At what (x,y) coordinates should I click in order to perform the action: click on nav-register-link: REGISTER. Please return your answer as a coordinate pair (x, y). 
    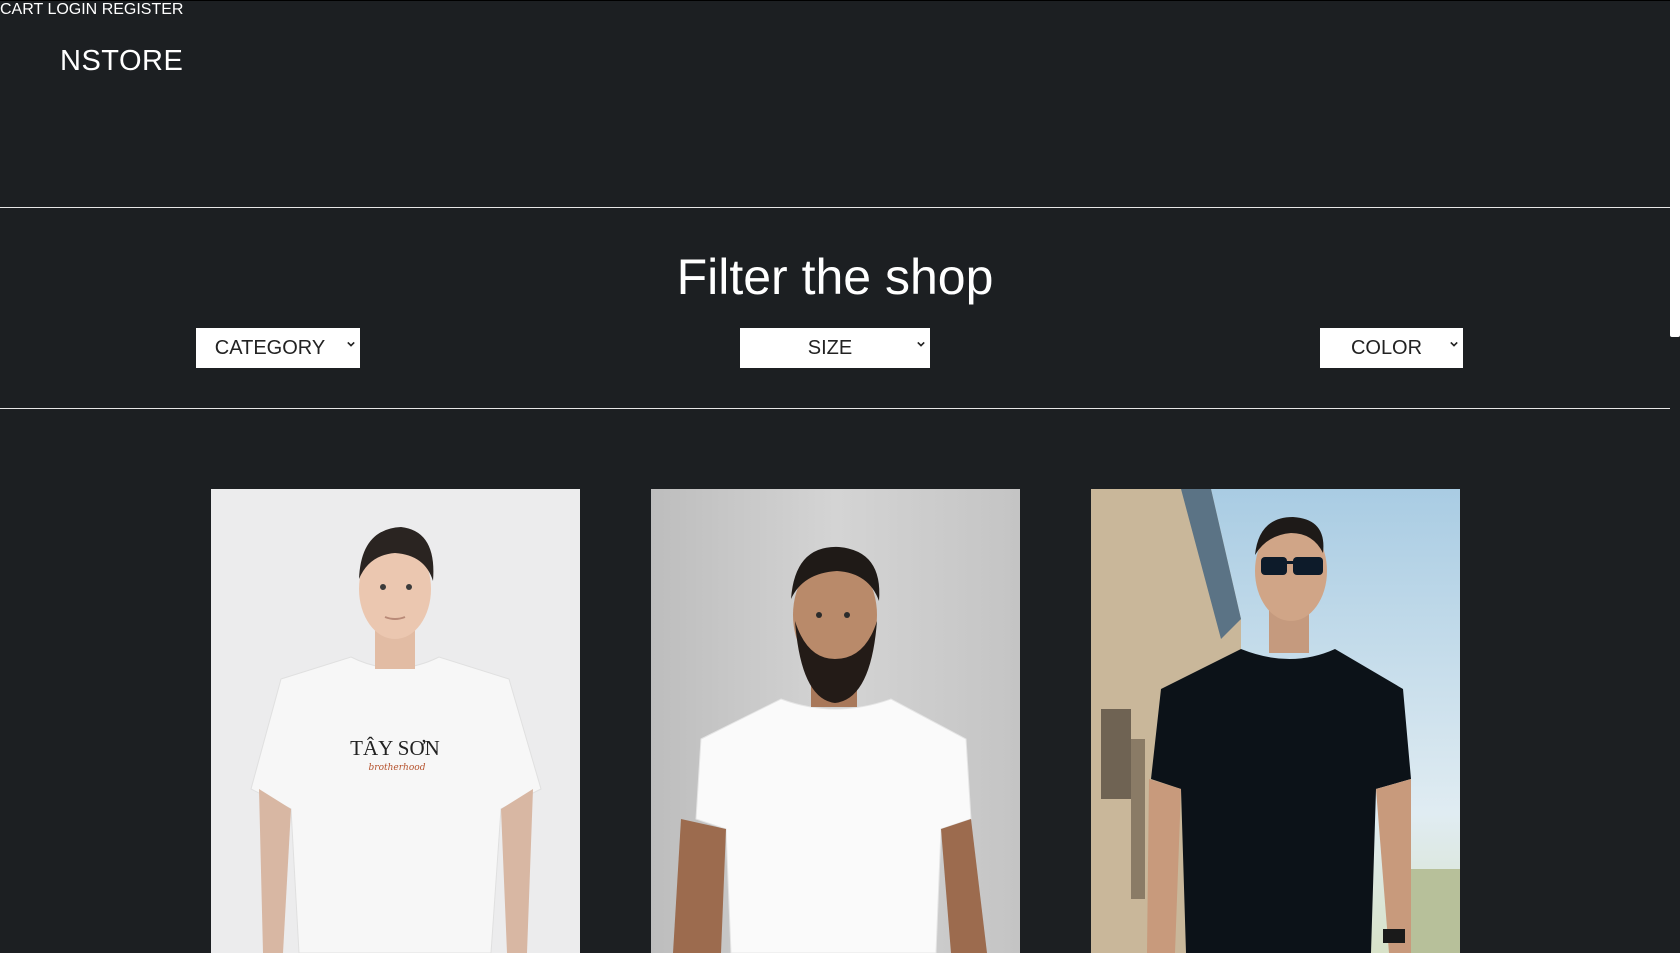
    Looking at the image, I should click on (143, 9).